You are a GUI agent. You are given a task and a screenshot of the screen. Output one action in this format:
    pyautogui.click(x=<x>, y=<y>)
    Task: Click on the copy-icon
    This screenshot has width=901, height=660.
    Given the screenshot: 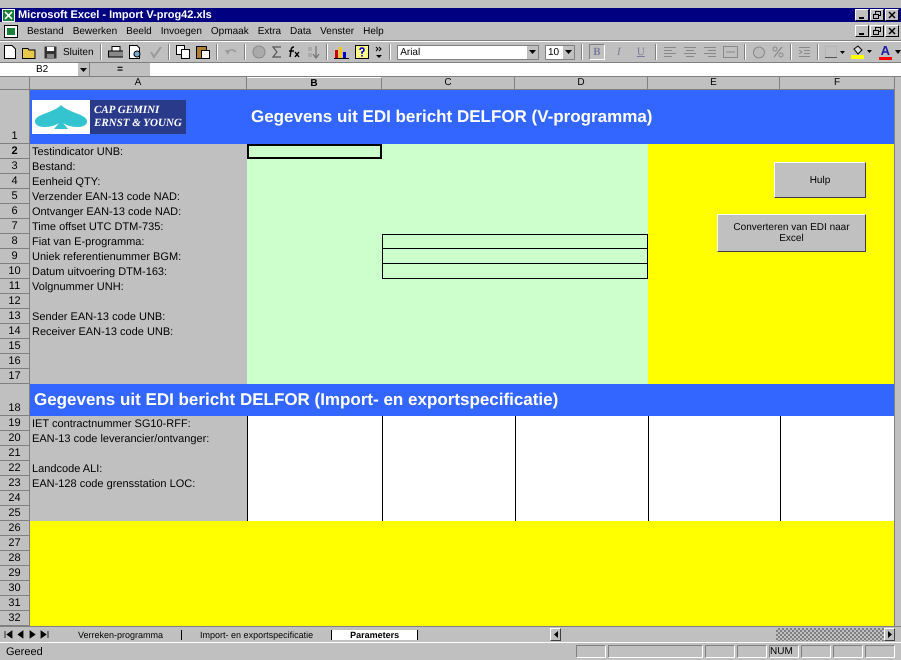 What is the action you would take?
    pyautogui.click(x=183, y=52)
    